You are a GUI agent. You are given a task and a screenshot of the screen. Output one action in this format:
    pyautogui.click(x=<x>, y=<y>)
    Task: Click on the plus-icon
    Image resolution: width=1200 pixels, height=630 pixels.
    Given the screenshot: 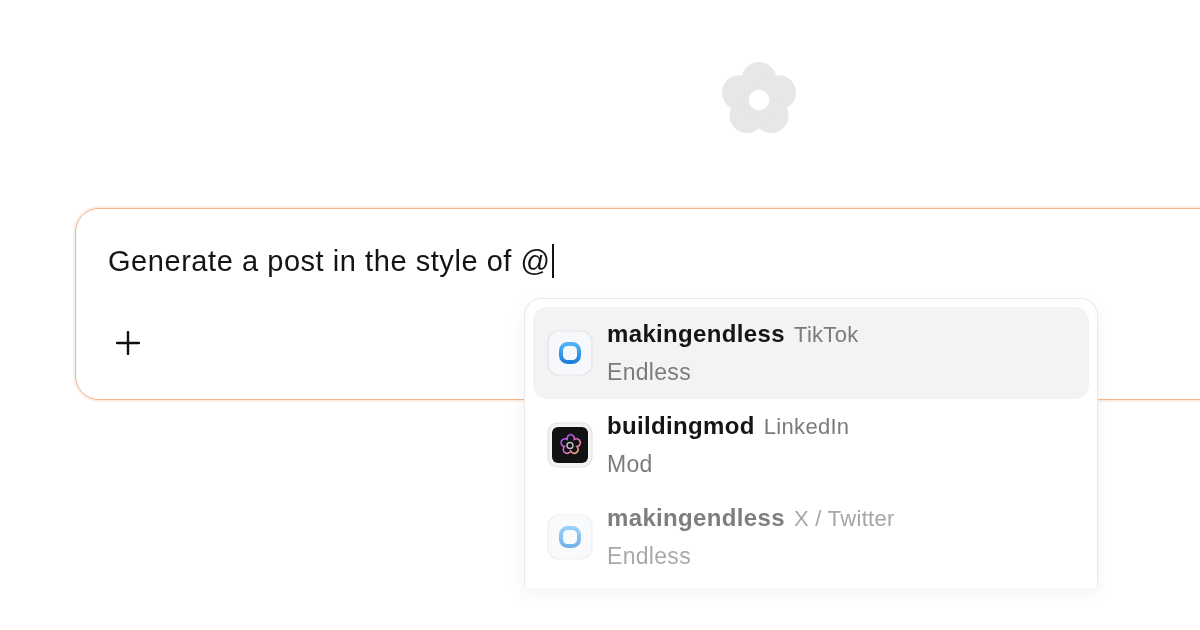 What is the action you would take?
    pyautogui.click(x=128, y=343)
    